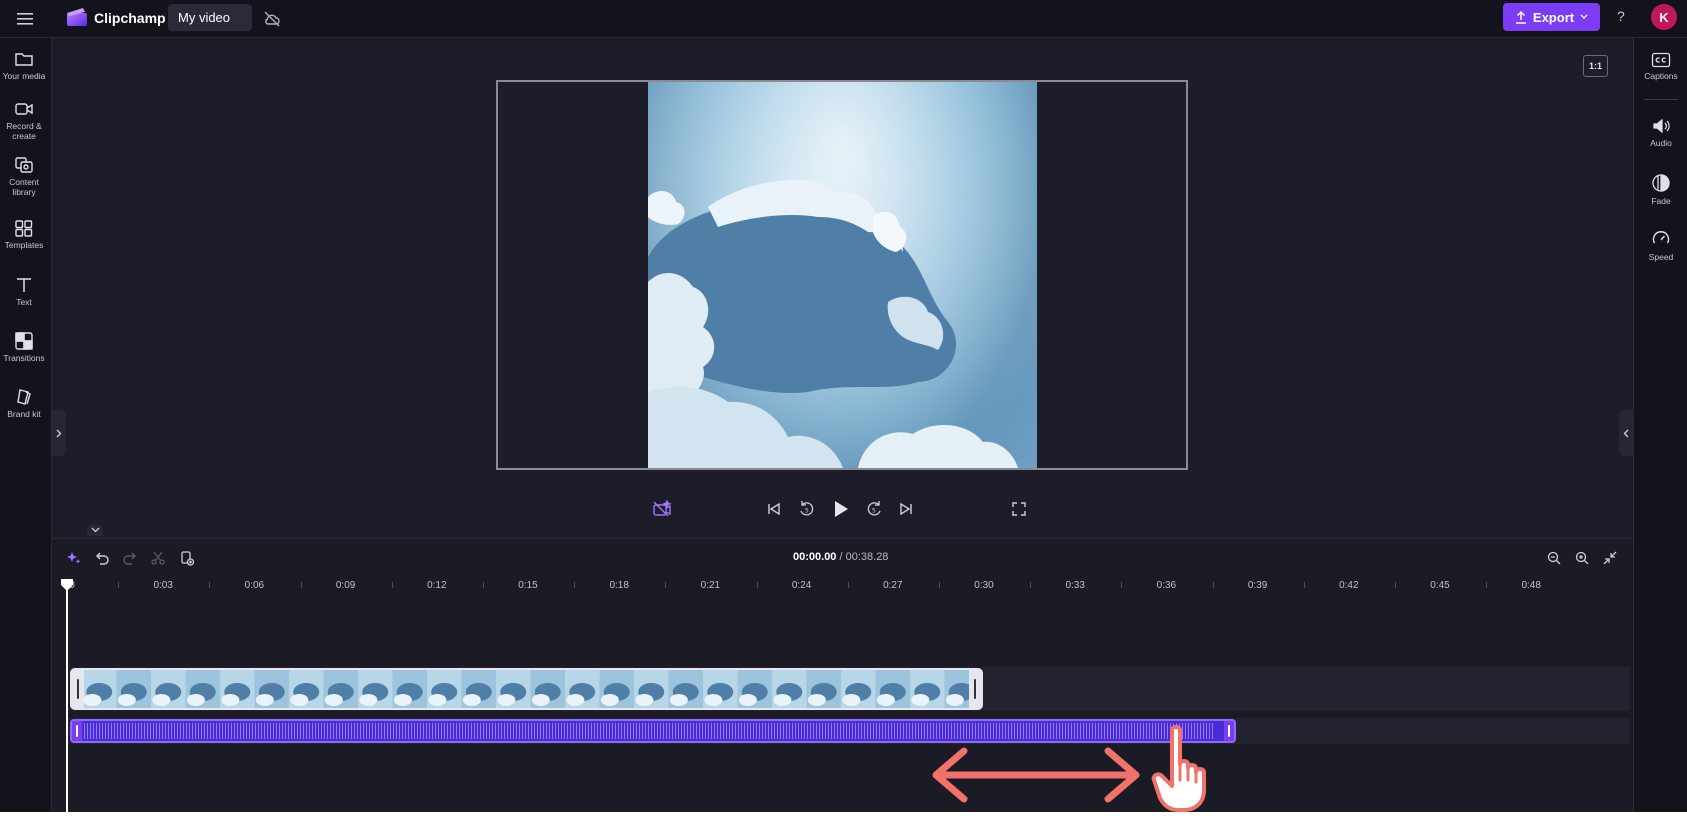 This screenshot has height=830, width=1687. I want to click on top-bar: Clipchamp My video Export ? K, so click(843, 19).